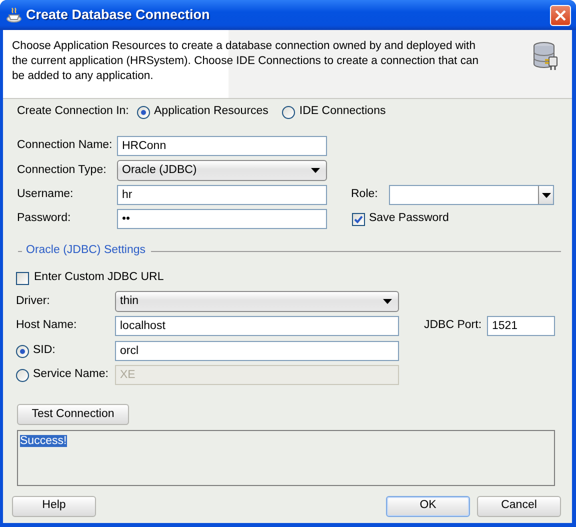  I want to click on dialog-button: Cancel, so click(519, 506).